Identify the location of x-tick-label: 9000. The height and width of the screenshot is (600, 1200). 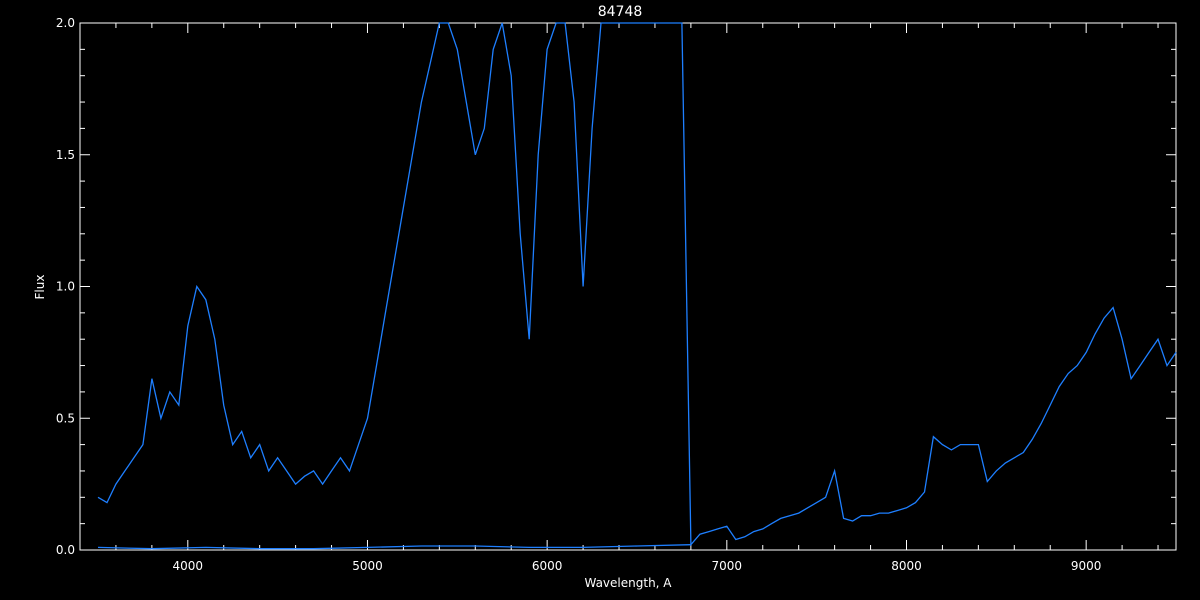
(1086, 566).